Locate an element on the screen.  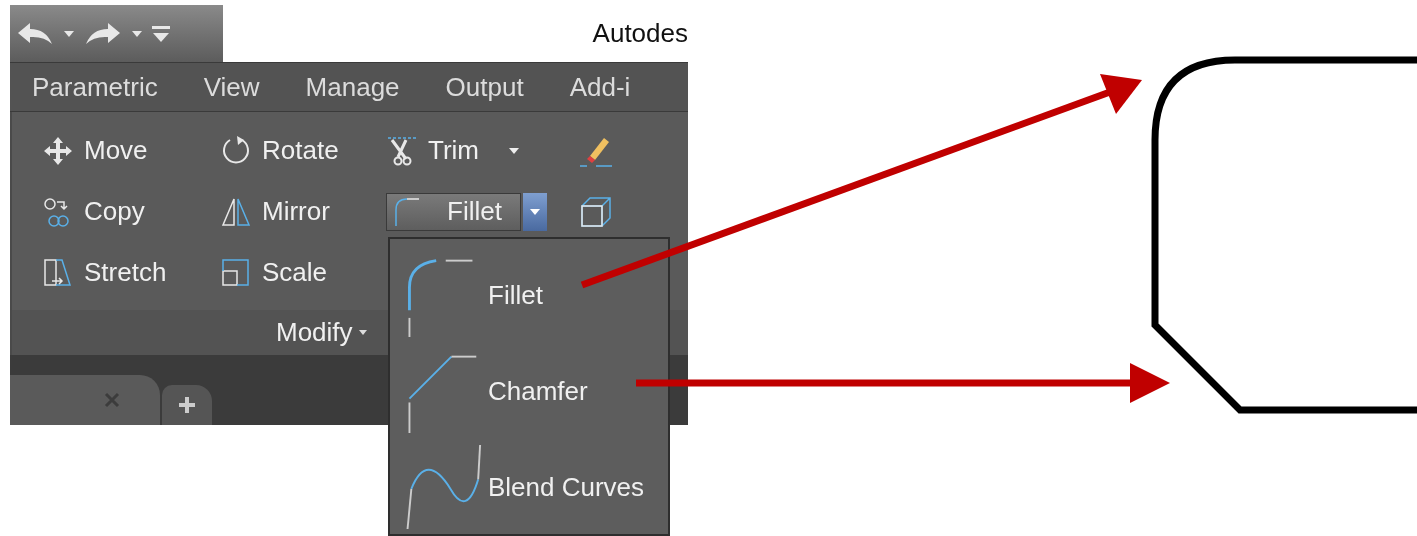
dropdown-button is located at coordinates (534, 211).